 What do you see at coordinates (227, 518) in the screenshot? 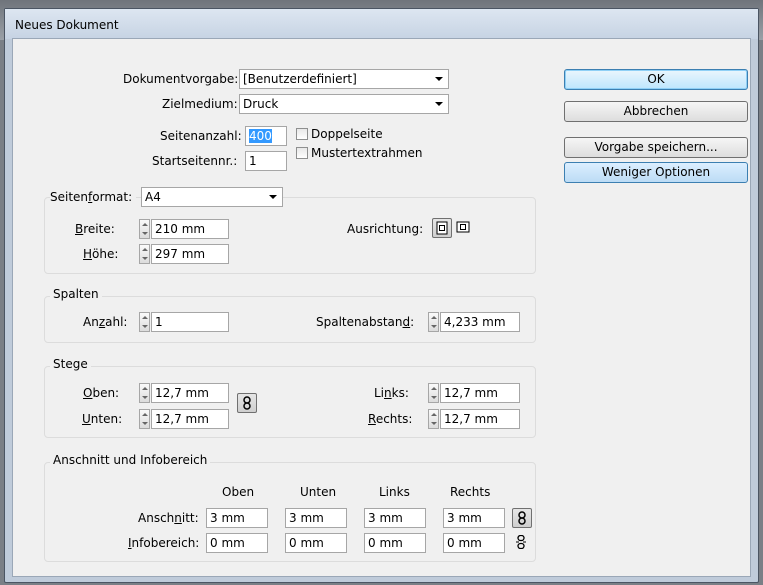
I see `bleed-top-value: 3 mm` at bounding box center [227, 518].